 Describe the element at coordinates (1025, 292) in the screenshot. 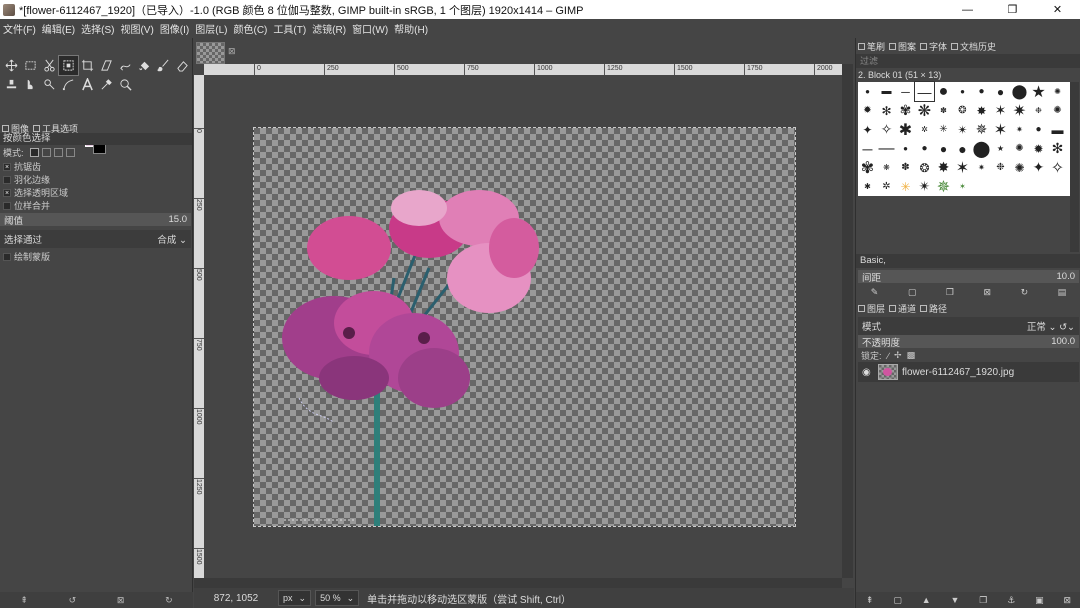

I see `refresh-brushes-icon: ↻` at that location.